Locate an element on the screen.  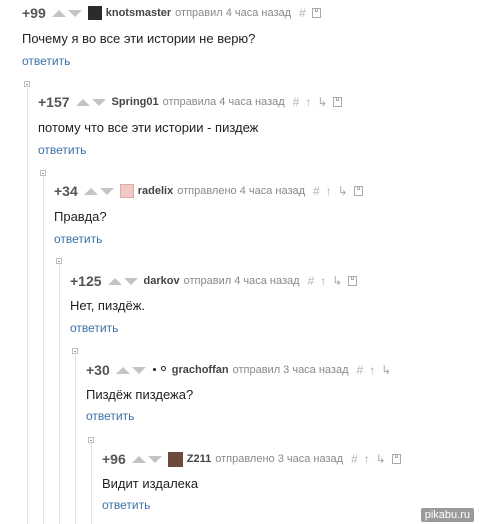
comment-score: +157 is located at coordinates (54, 102).